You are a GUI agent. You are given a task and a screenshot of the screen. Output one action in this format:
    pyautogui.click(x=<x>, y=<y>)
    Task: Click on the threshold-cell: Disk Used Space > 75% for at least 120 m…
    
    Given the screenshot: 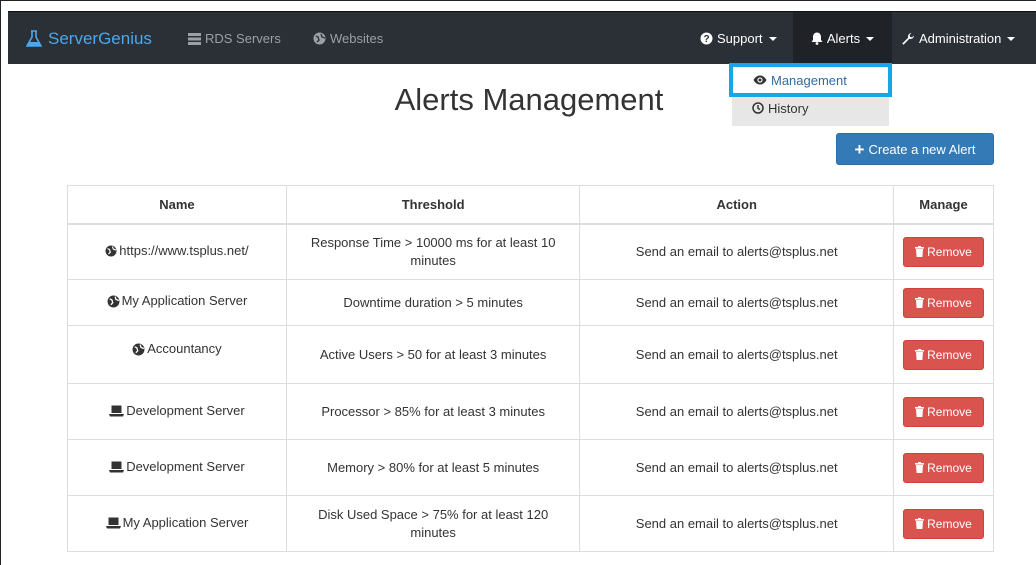 What is the action you would take?
    pyautogui.click(x=433, y=523)
    